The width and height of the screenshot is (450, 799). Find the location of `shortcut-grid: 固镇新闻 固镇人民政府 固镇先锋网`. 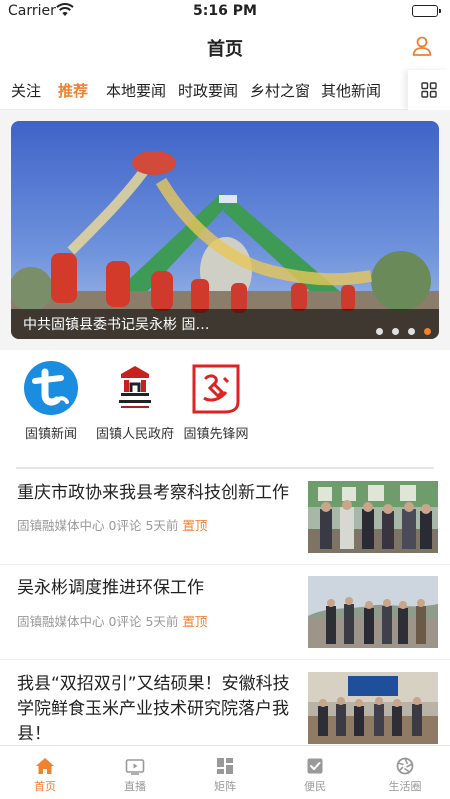

shortcut-grid: 固镇新闻 固镇人民政府 固镇先锋网 is located at coordinates (225, 405).